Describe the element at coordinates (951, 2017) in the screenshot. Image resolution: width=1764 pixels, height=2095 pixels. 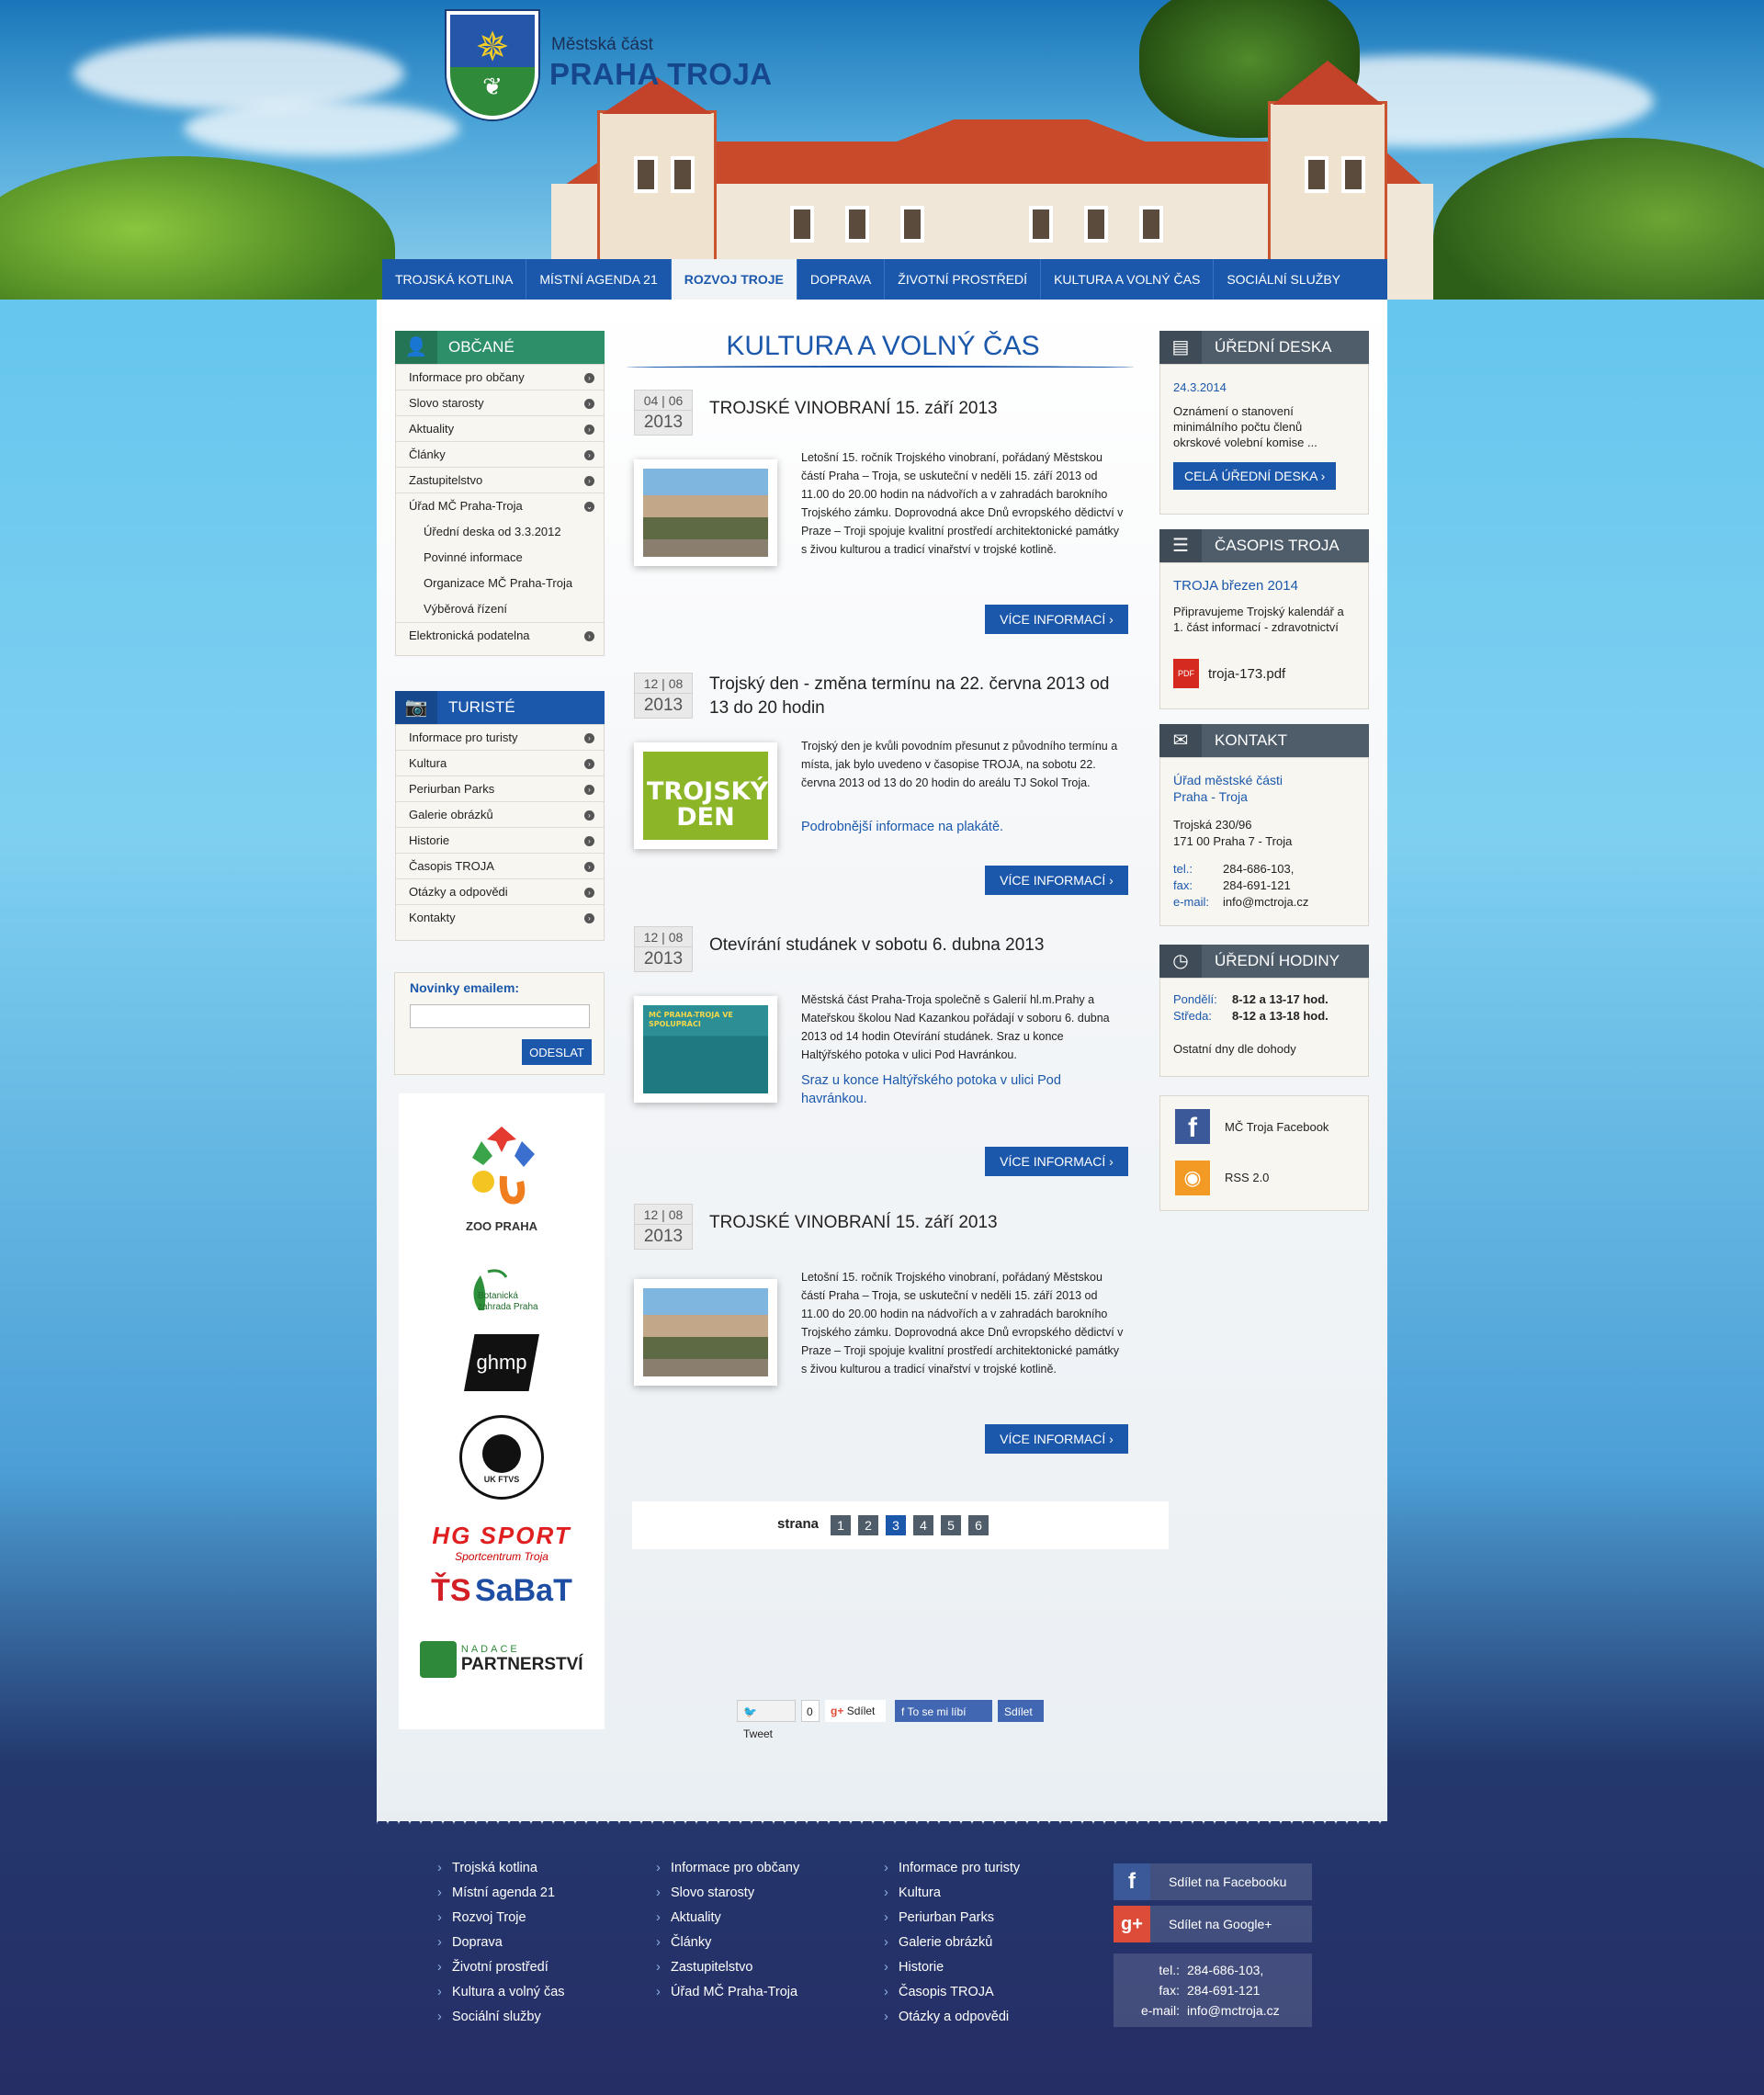
I see `footer-link: Otázky a odpovědi` at that location.